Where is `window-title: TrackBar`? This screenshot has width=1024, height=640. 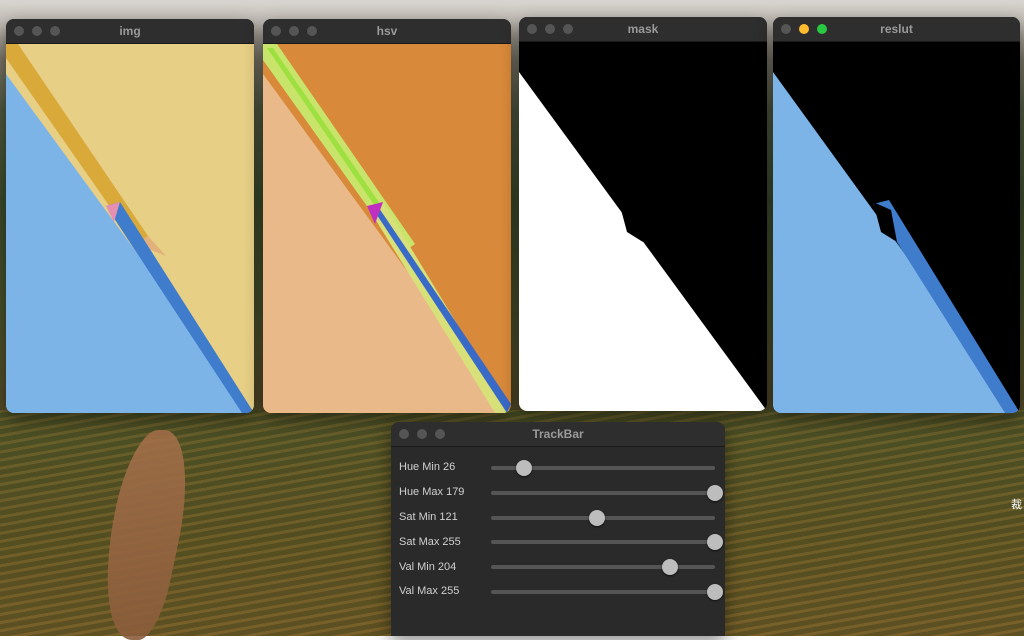
window-title: TrackBar is located at coordinates (558, 434).